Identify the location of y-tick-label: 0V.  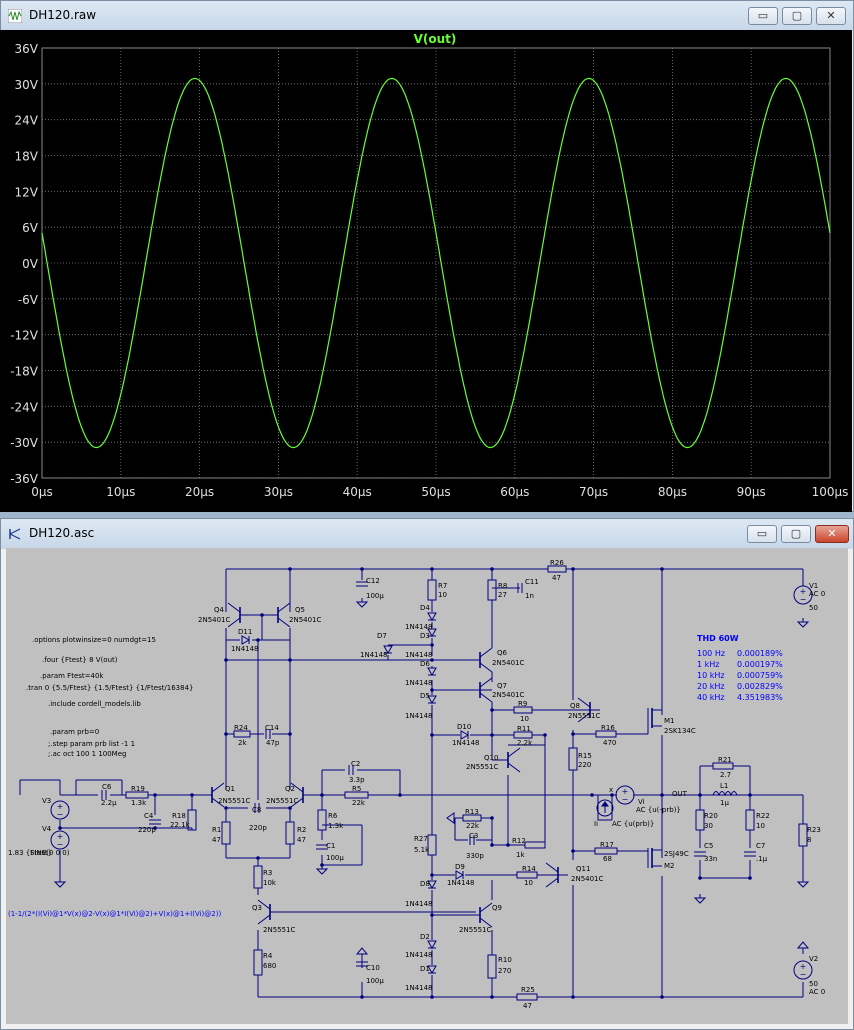
(30, 264).